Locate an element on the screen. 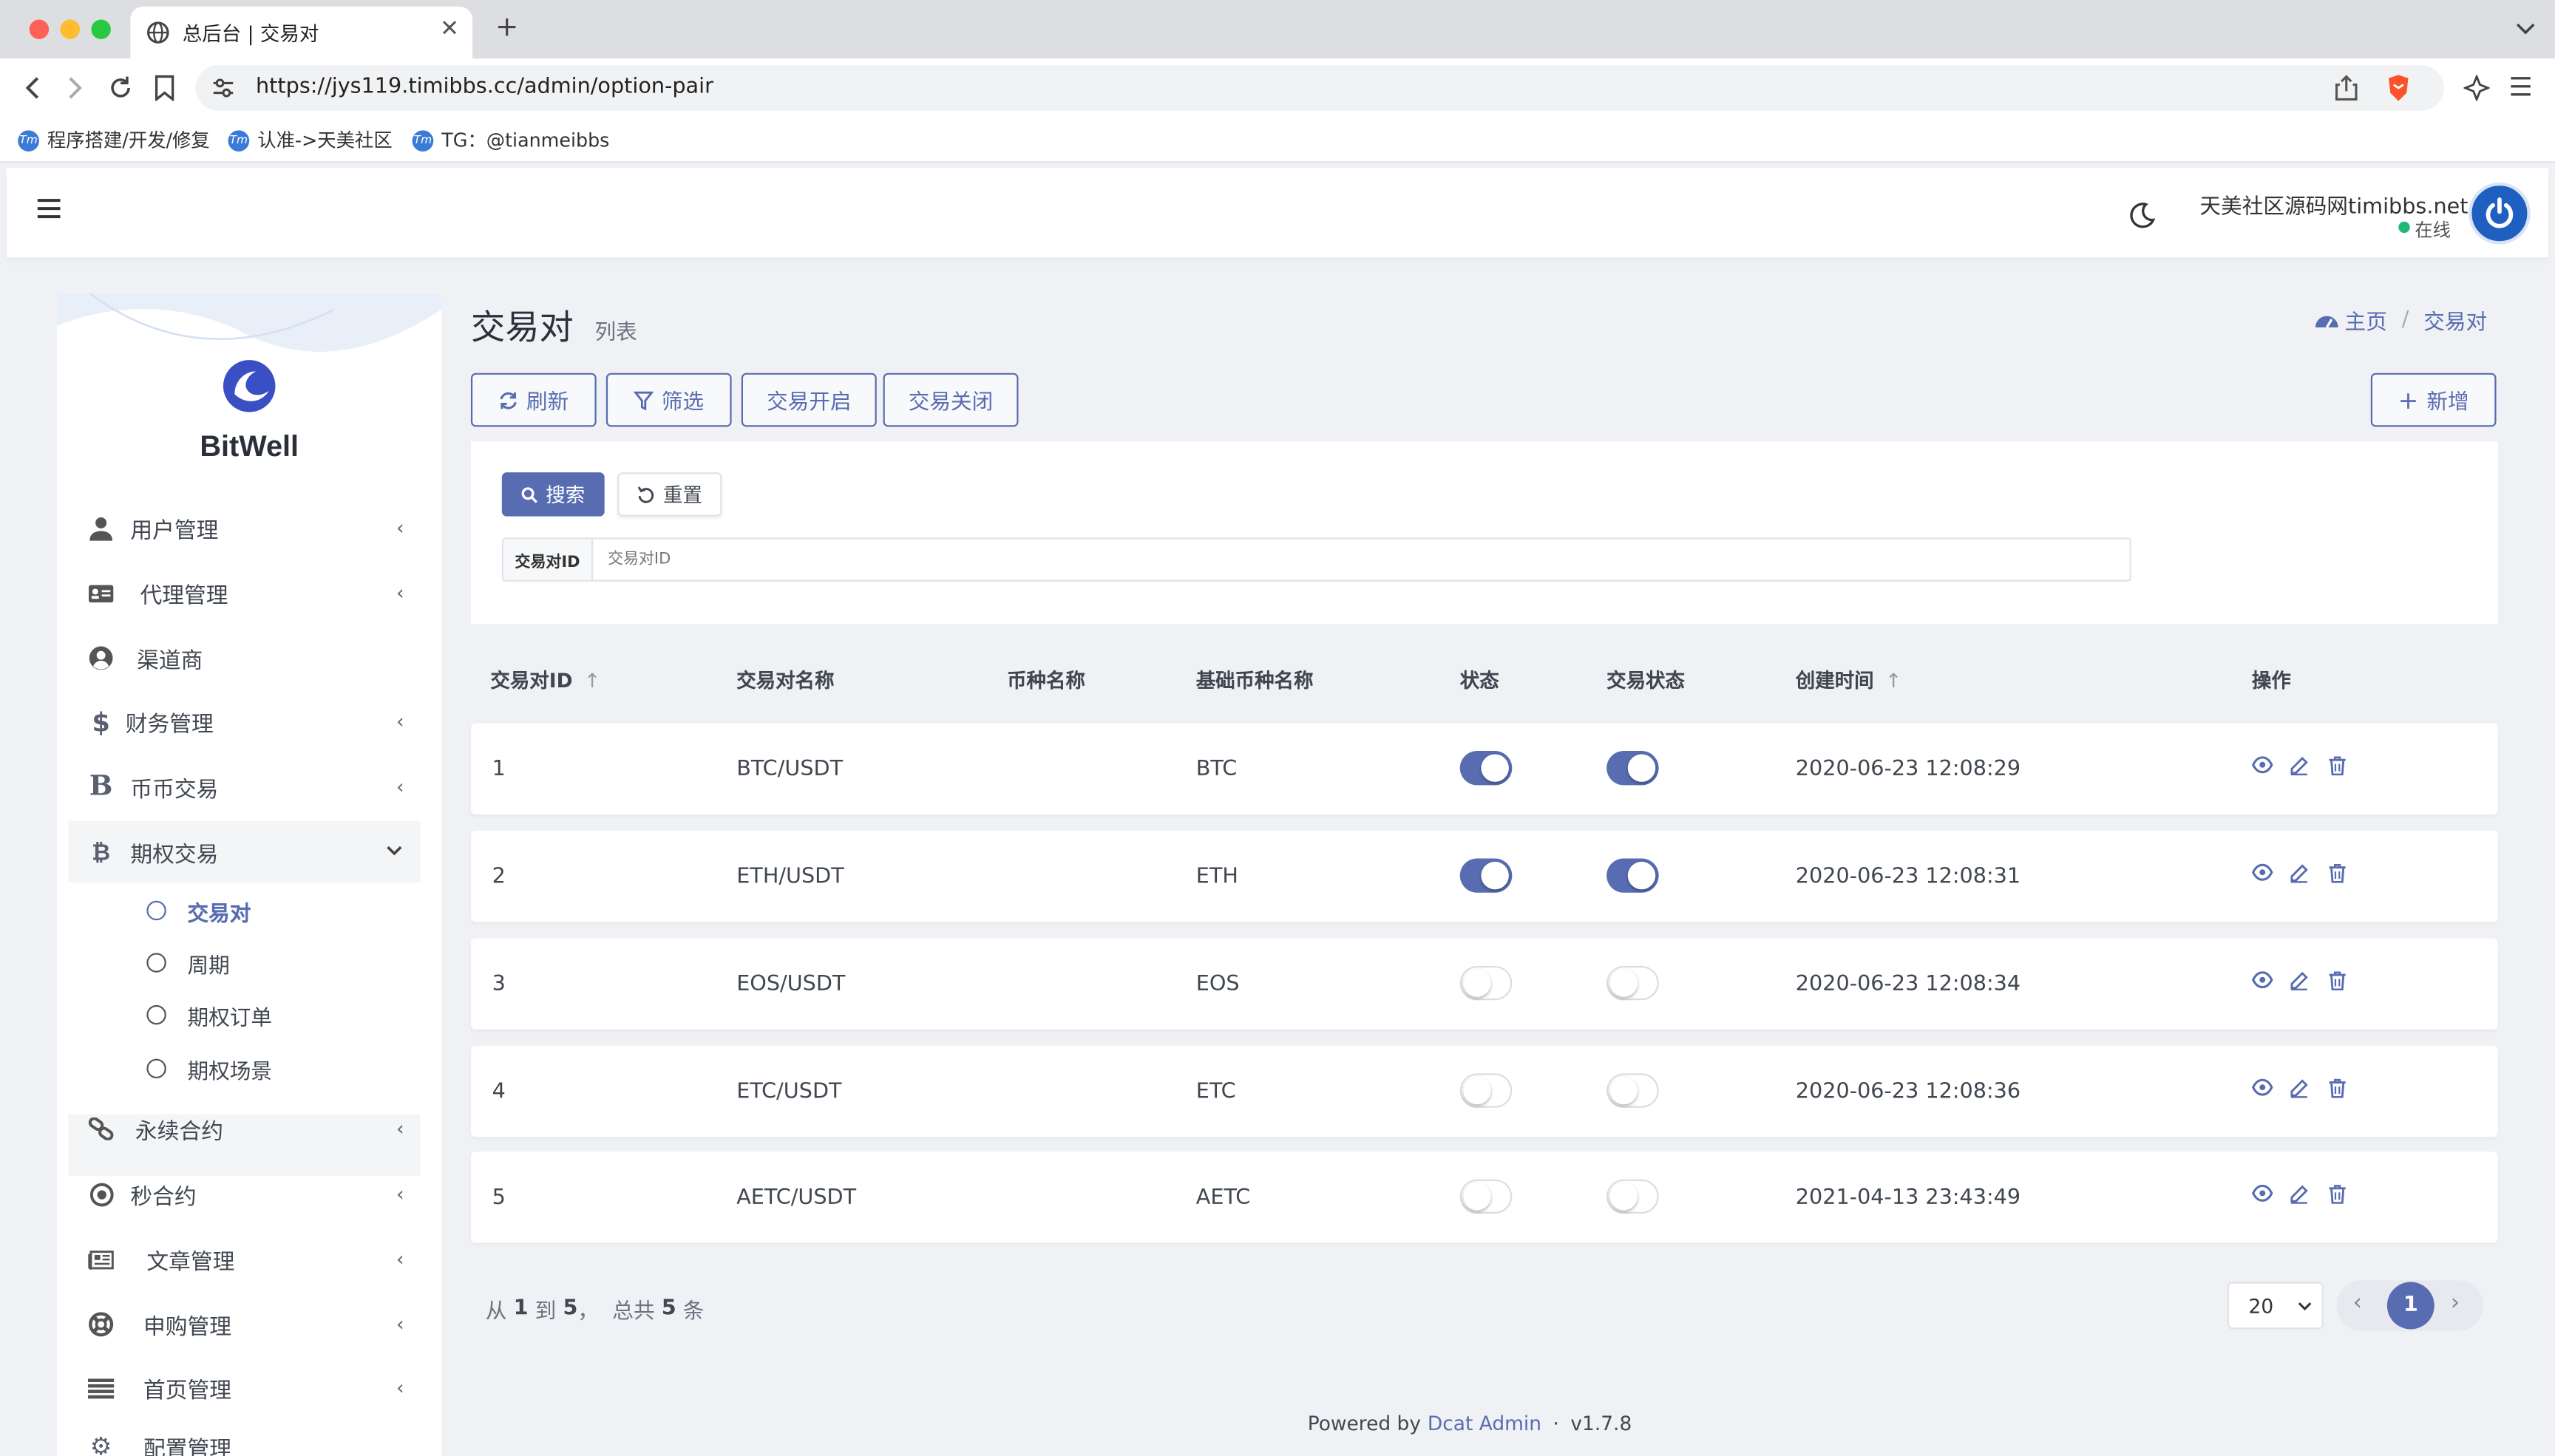 The width and height of the screenshot is (2555, 1456). column-header-id: 交易对ID ↑ is located at coordinates (545, 679).